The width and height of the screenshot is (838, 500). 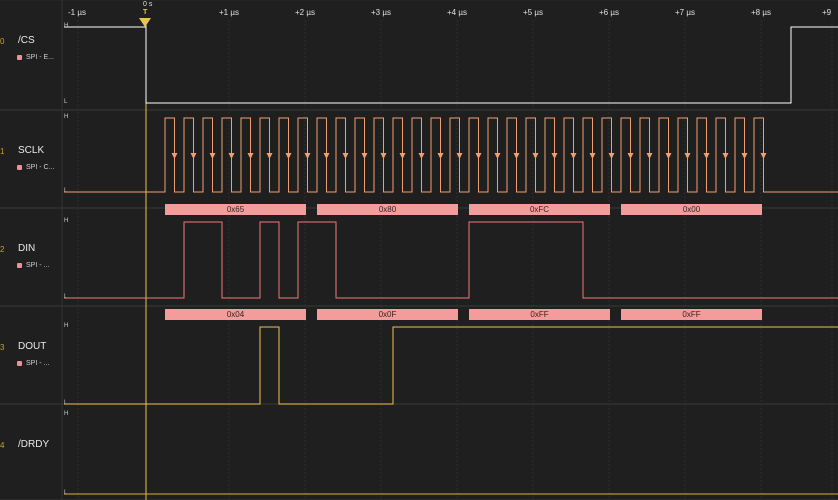 I want to click on tick-label: +2 µs, so click(x=305, y=12).